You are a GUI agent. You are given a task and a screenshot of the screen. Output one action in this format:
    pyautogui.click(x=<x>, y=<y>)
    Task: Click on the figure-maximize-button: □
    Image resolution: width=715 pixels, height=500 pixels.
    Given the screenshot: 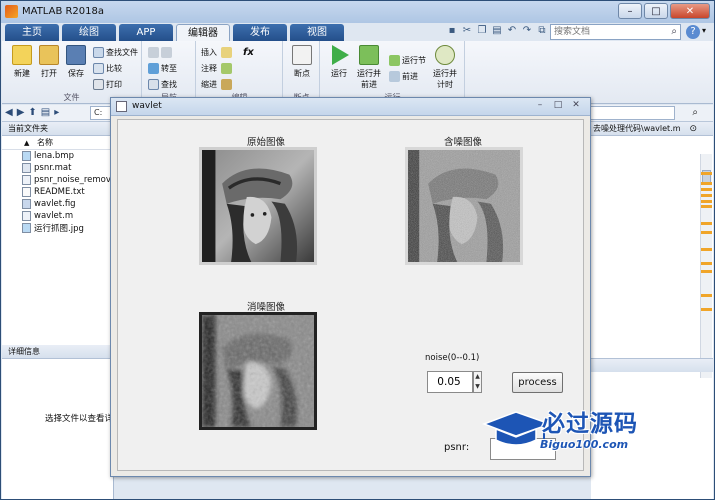 What is the action you would take?
    pyautogui.click(x=558, y=105)
    